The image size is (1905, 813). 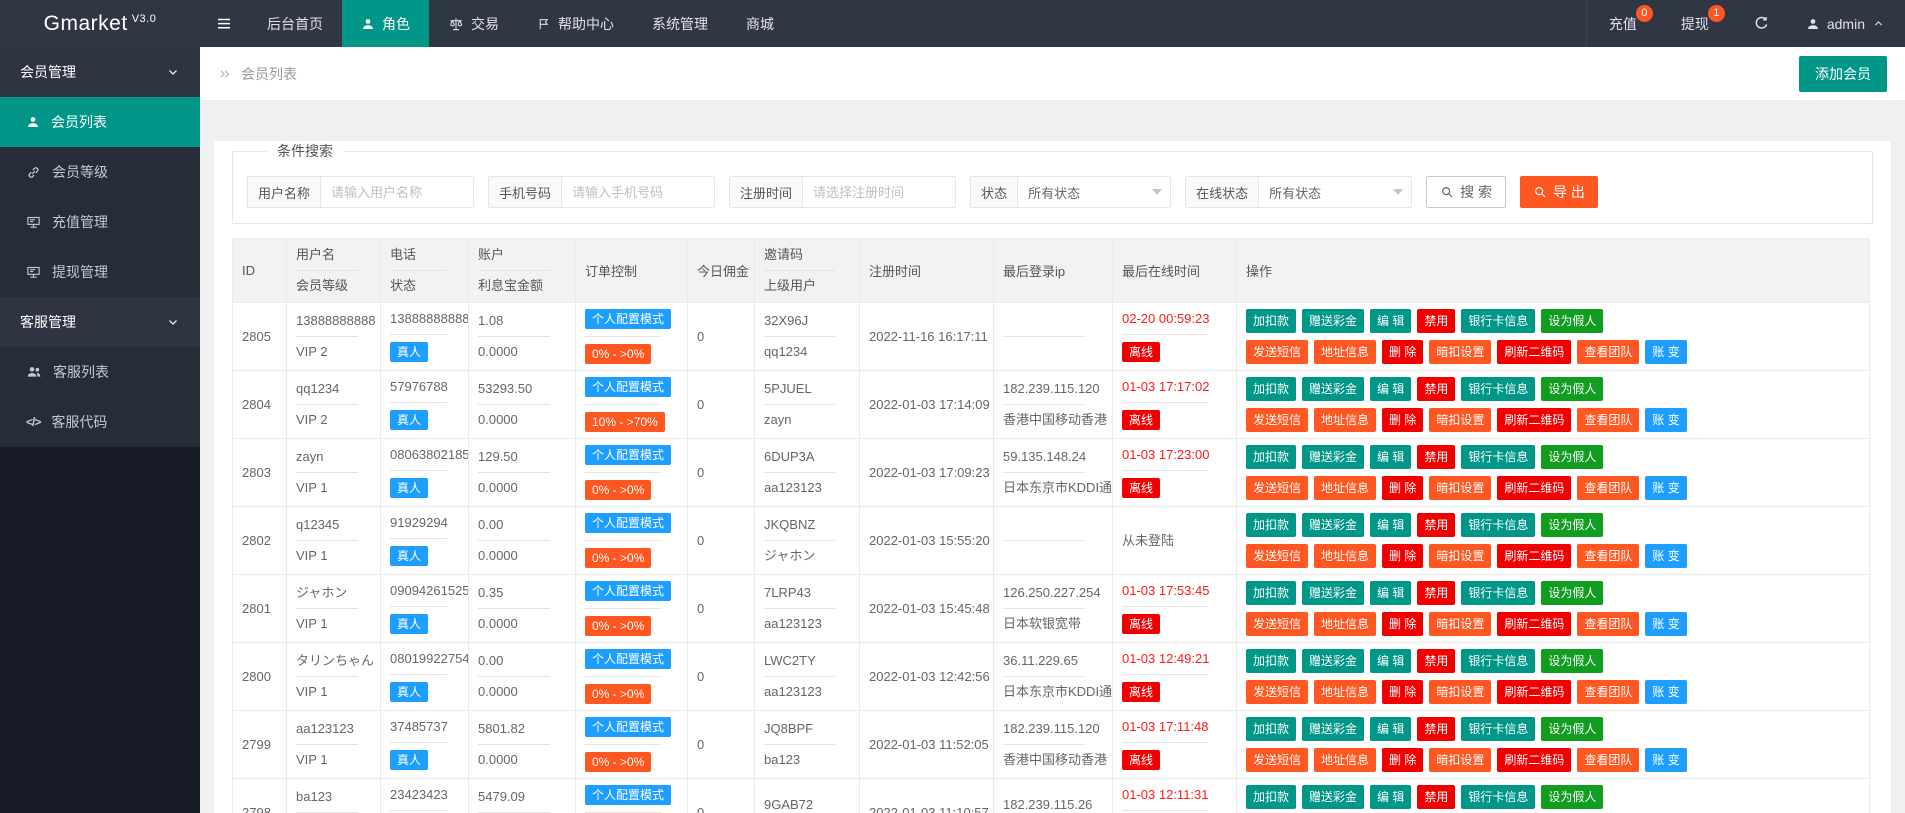 I want to click on user-menu: admin, so click(x=1848, y=23).